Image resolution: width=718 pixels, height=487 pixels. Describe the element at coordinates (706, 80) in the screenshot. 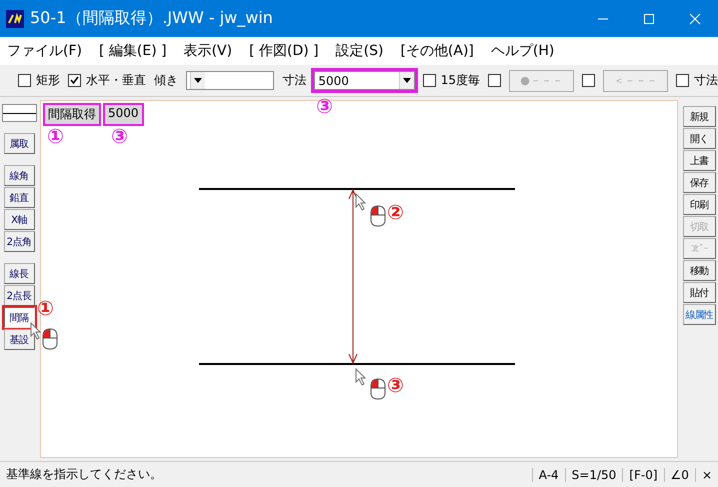

I see `checkbox-label: 寸法` at that location.